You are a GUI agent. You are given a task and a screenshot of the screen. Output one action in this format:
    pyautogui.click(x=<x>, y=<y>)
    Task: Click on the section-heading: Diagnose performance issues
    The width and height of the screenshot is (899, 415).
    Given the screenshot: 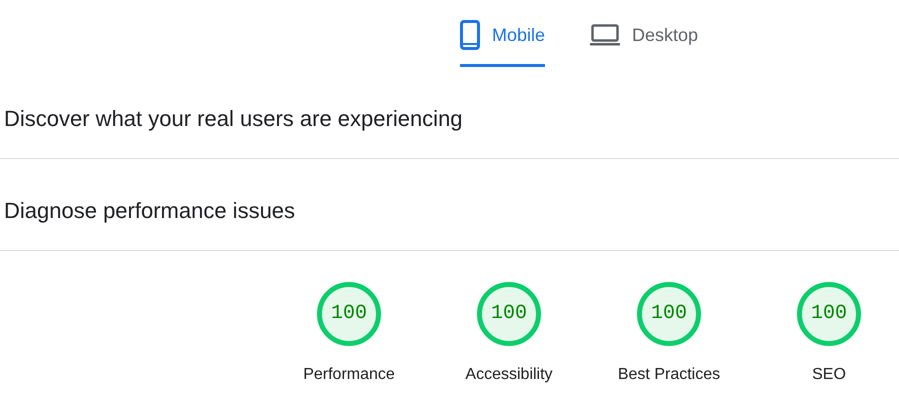 What is the action you would take?
    pyautogui.click(x=150, y=211)
    